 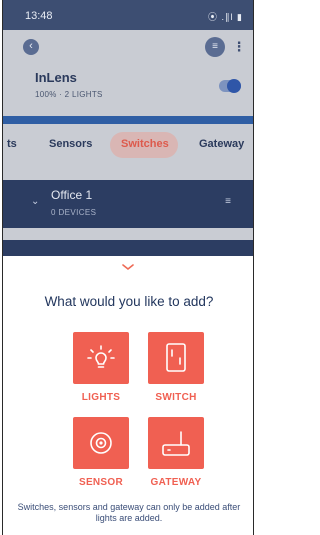 What do you see at coordinates (35, 201) in the screenshot?
I see `chevron-down-icon: ⌄` at bounding box center [35, 201].